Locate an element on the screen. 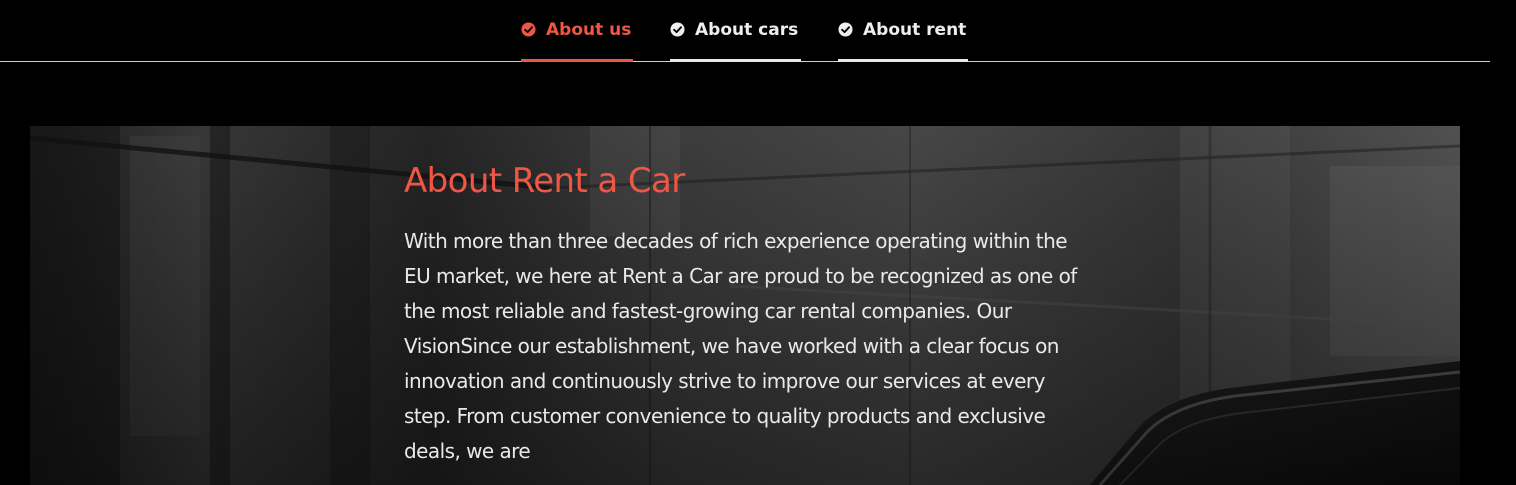 Image resolution: width=1516 pixels, height=485 pixels. tab-active-indicator is located at coordinates (577, 60).